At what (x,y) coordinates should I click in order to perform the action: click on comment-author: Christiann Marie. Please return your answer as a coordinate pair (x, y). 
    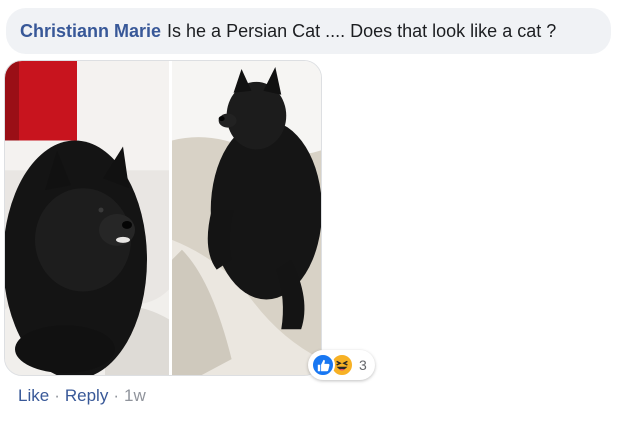
    Looking at the image, I should click on (90, 31).